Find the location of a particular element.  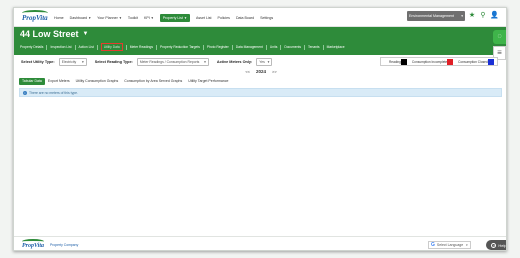

nav-item-property-list: Property List ▼ is located at coordinates (174, 17).